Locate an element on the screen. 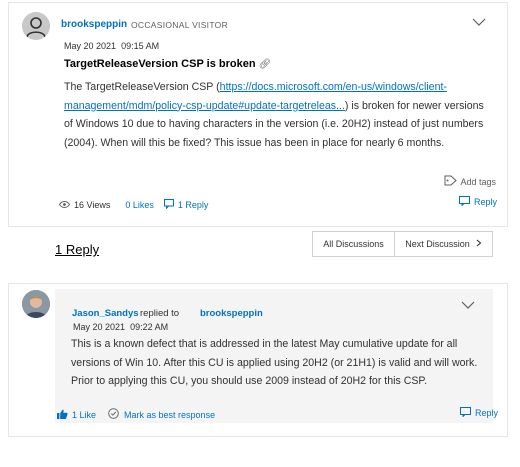 The image size is (520, 467). thumbs-up-icon is located at coordinates (62, 415).